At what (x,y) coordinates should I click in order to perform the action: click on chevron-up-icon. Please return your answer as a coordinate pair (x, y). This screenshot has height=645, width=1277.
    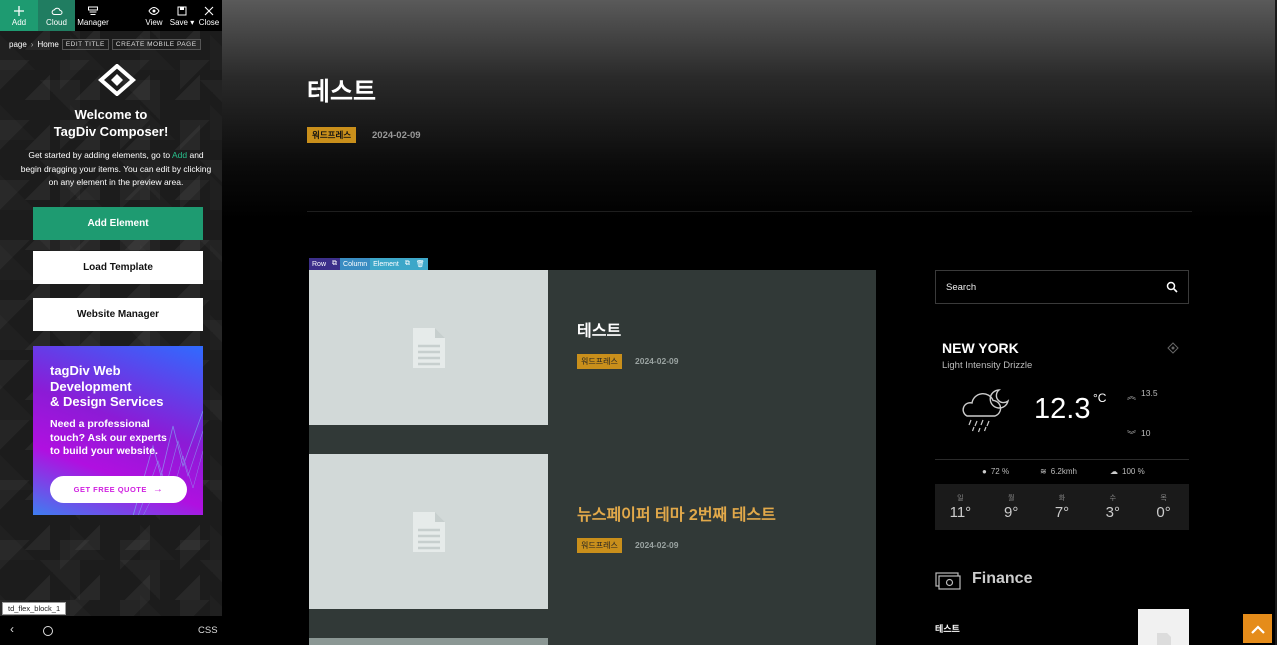
    Looking at the image, I should click on (1257, 629).